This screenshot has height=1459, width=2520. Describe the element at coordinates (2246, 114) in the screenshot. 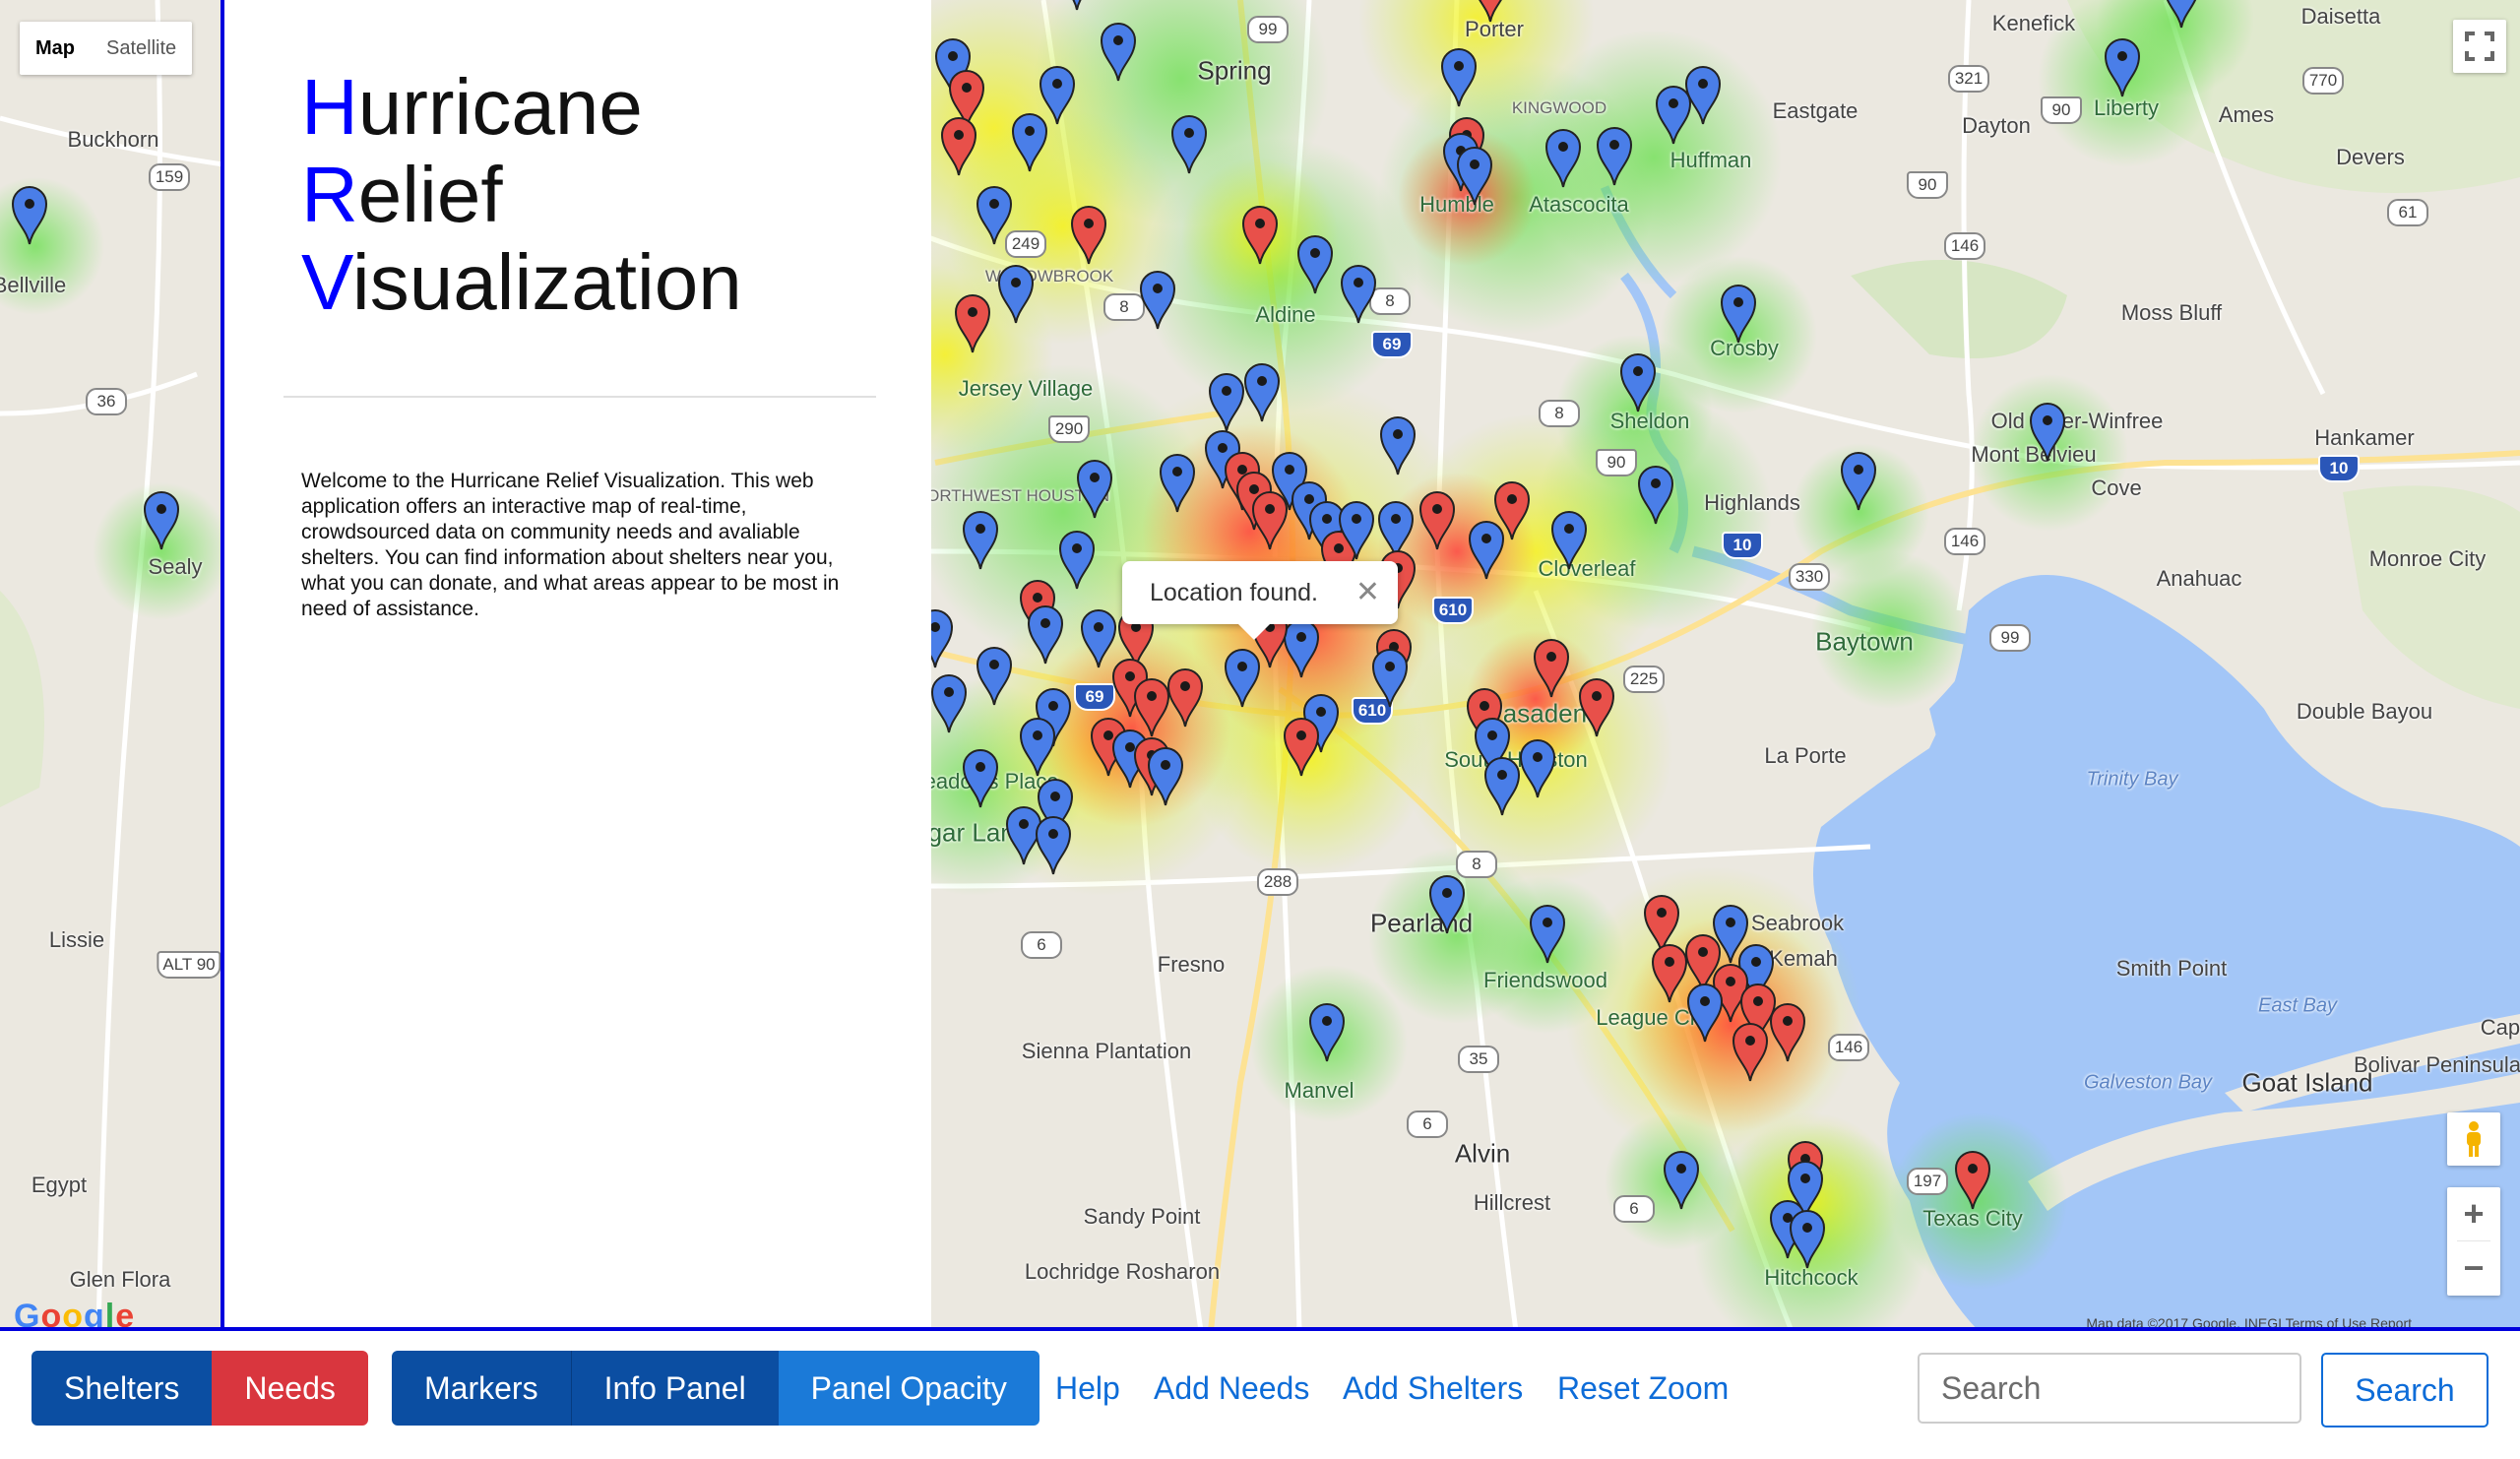

I see `place-label: Ames` at that location.